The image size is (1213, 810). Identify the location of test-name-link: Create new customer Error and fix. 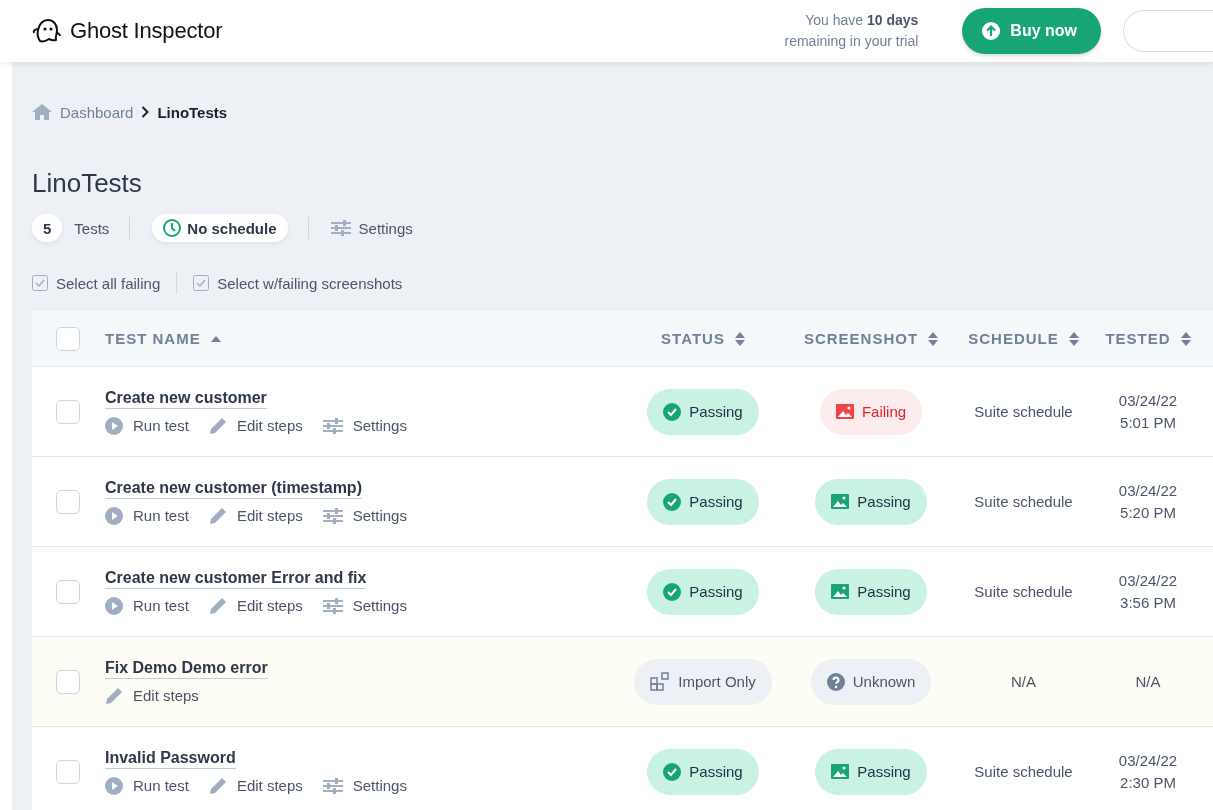
(236, 578).